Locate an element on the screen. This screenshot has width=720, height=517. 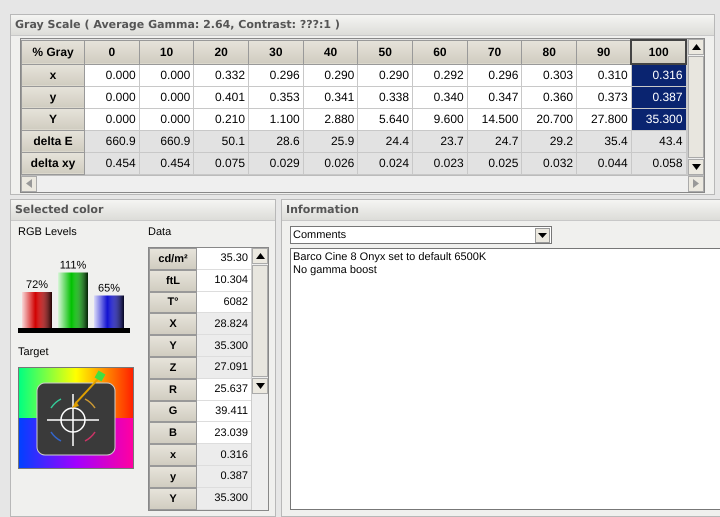
table-cell: 0.347 is located at coordinates (494, 97).